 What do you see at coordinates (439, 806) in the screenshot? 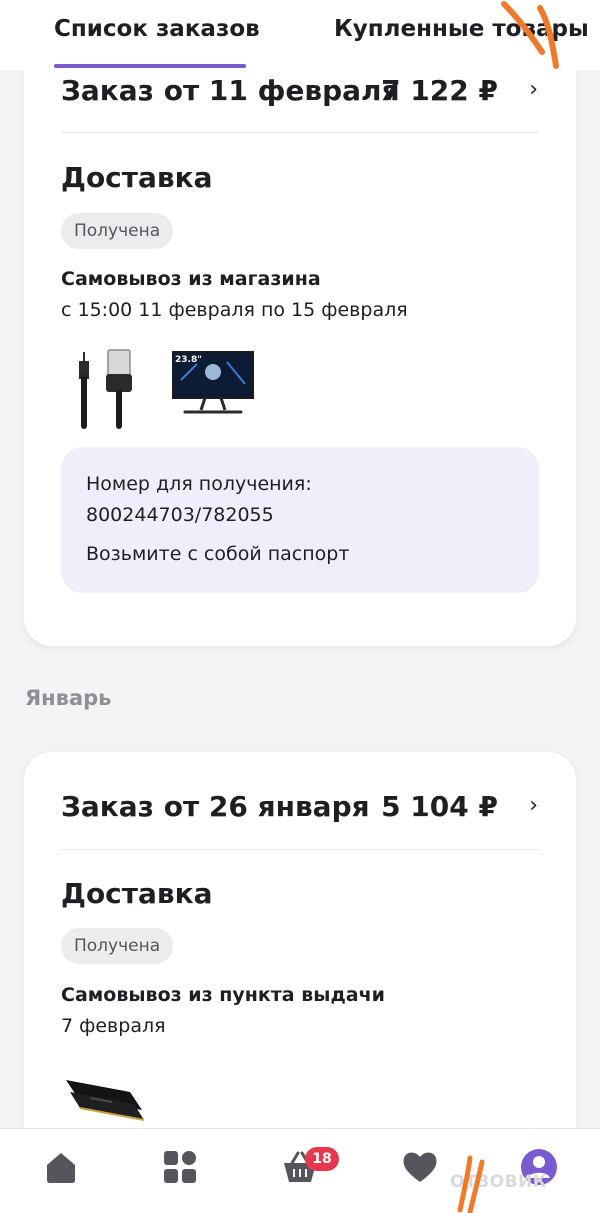
I see `order-price: 5 104 ₽` at bounding box center [439, 806].